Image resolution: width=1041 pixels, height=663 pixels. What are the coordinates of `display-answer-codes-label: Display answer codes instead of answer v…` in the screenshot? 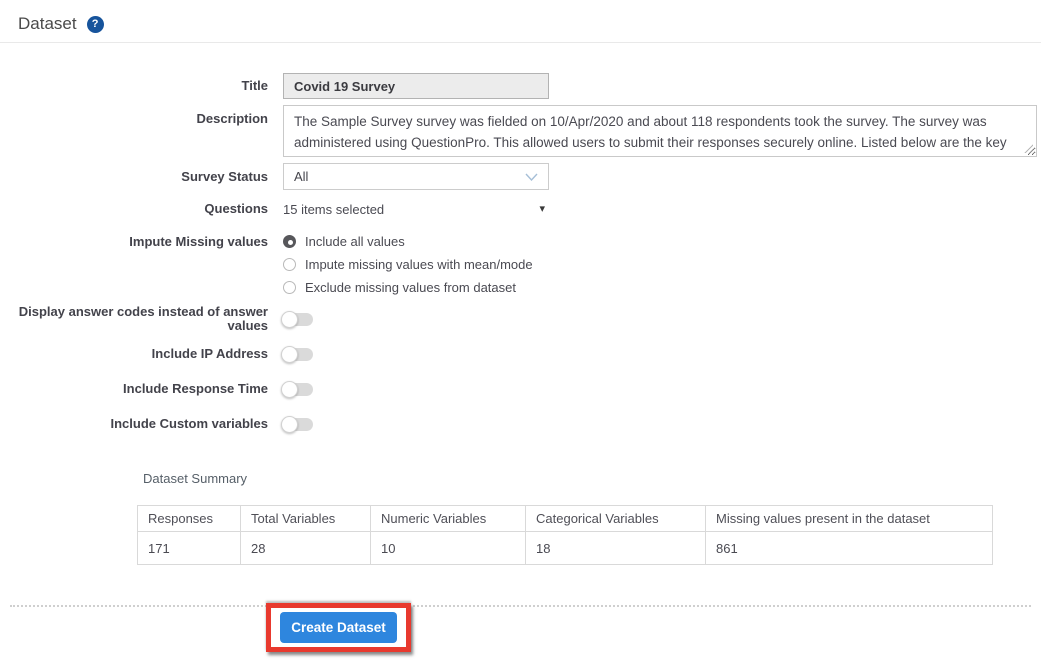 It's located at (143, 318).